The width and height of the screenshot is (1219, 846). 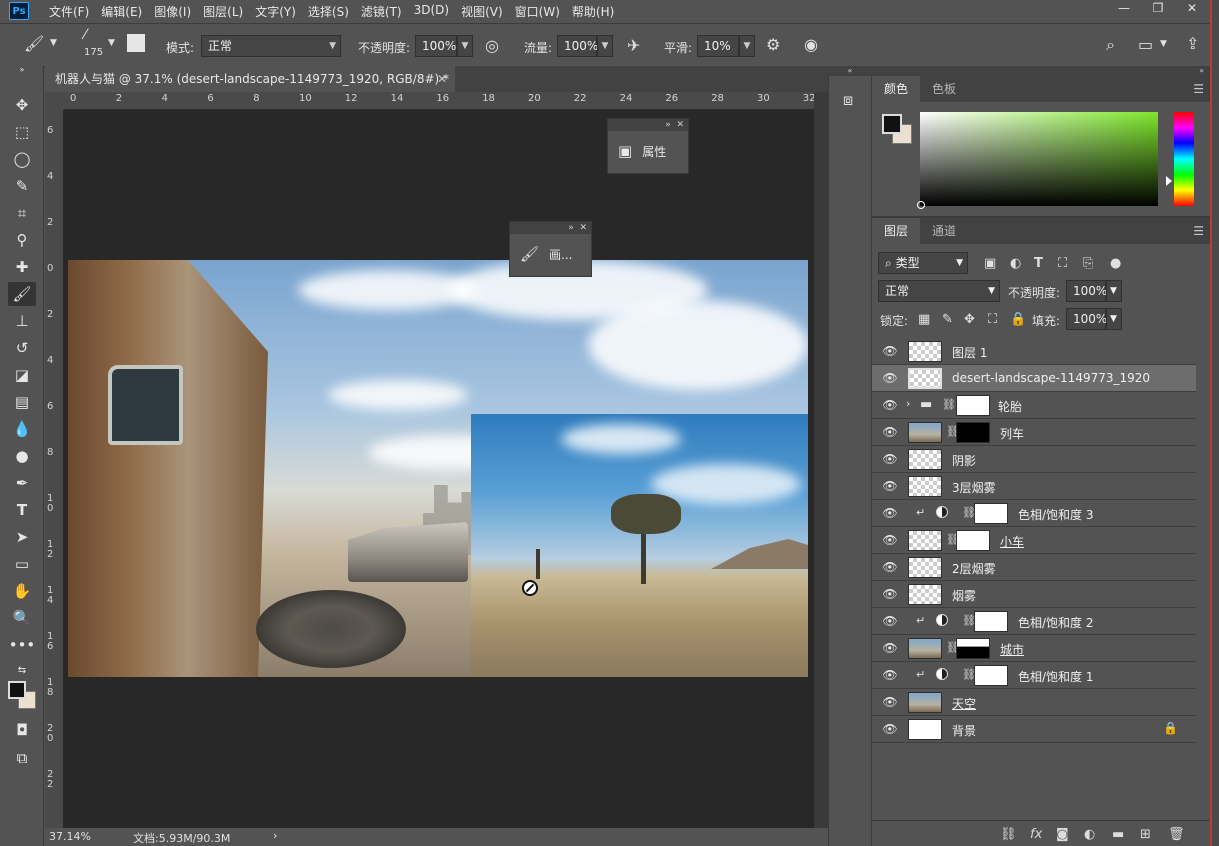 I want to click on menu-window: 窗口(W), so click(x=537, y=11).